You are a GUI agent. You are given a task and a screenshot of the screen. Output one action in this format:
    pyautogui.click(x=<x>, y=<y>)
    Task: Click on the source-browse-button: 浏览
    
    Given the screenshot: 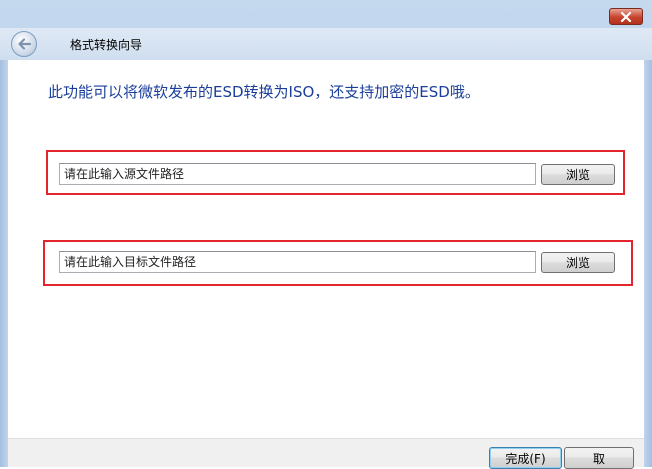 What is the action you would take?
    pyautogui.click(x=578, y=174)
    